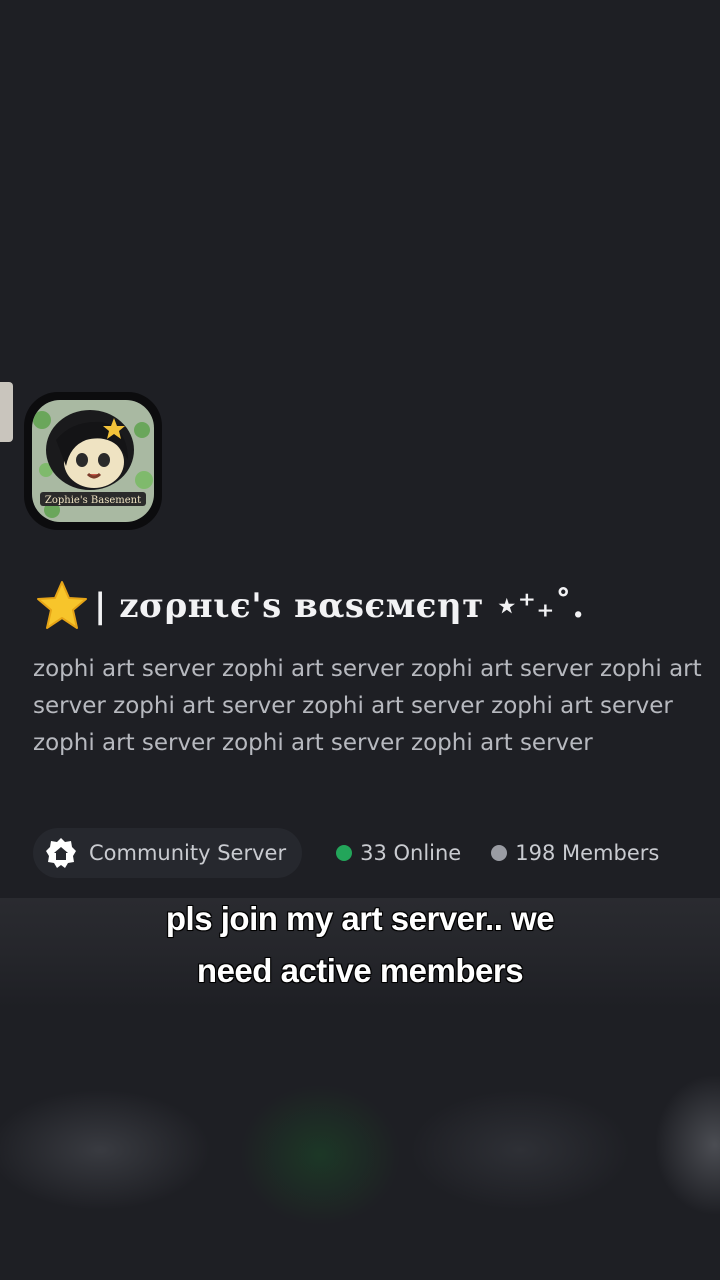  Describe the element at coordinates (360, 918) in the screenshot. I see `caption-line-1: pls join my art server.. we` at that location.